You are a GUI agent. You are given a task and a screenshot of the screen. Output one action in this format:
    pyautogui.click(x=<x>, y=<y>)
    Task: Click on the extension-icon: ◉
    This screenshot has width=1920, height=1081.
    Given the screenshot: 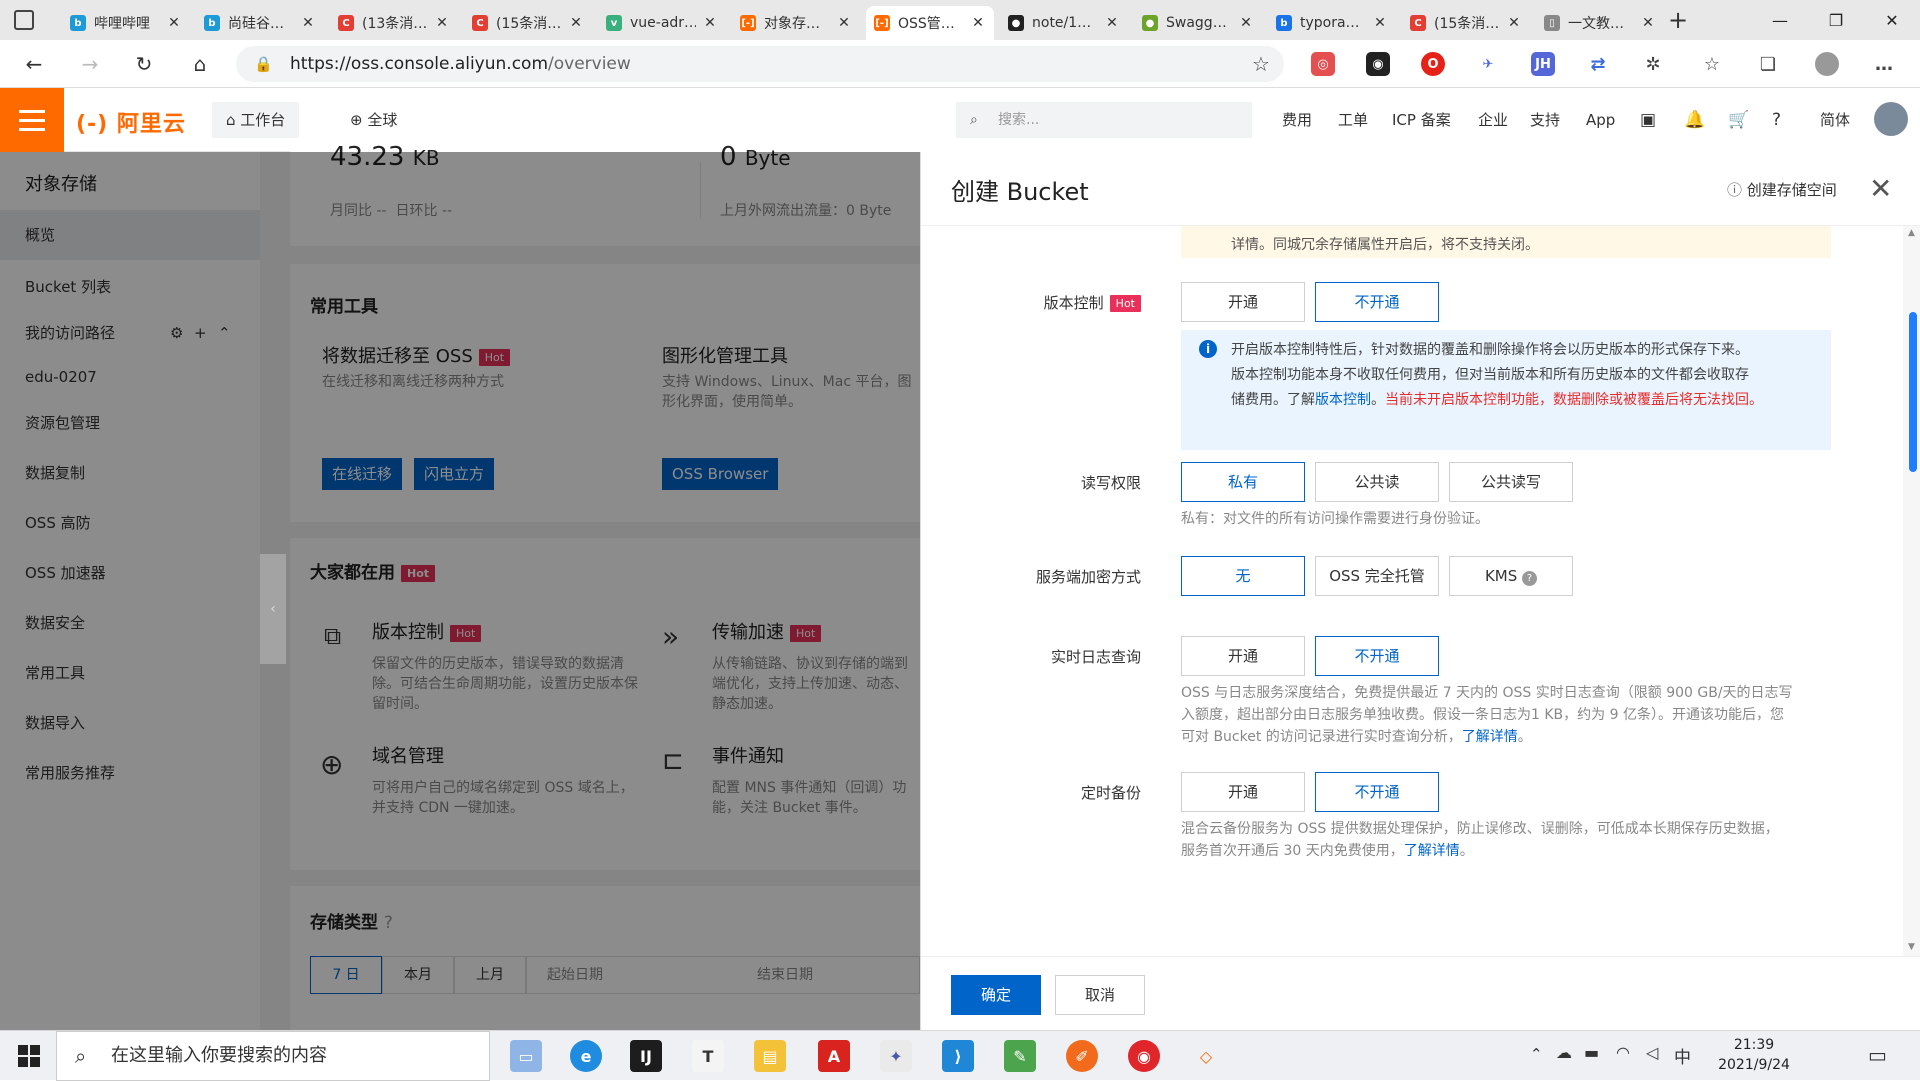 What is the action you would take?
    pyautogui.click(x=1378, y=64)
    